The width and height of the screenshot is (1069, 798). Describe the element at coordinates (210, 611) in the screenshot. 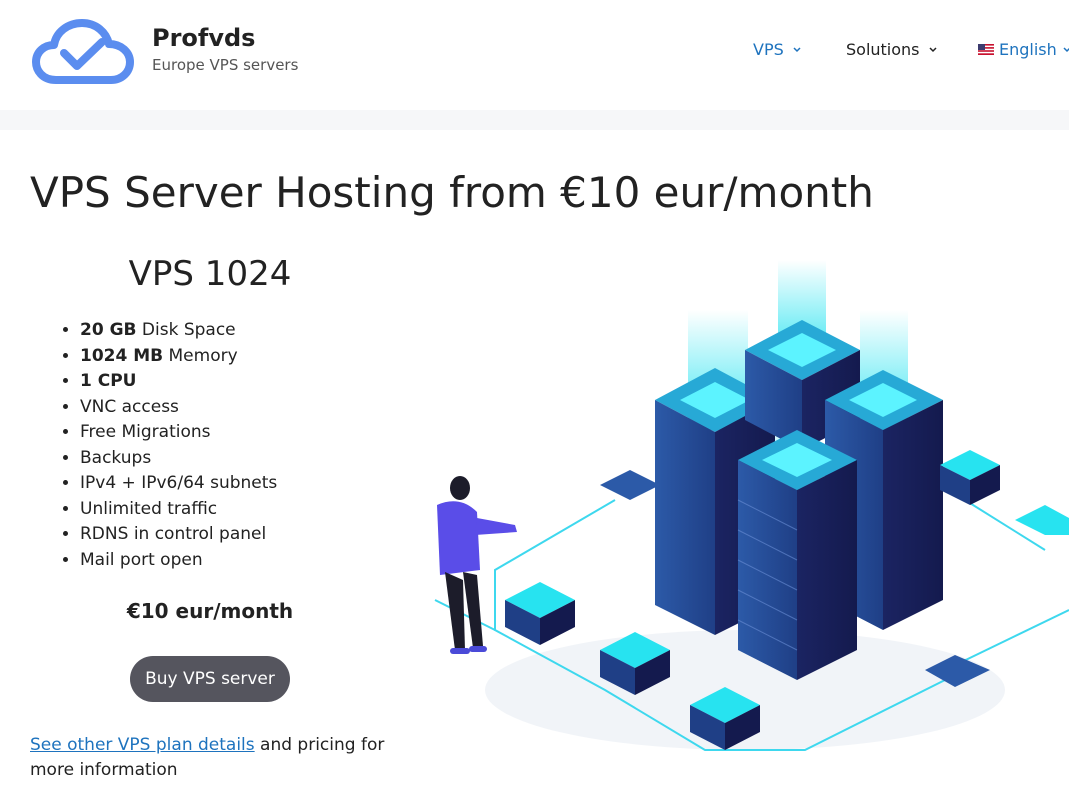

I see `plan-price: €10 eur/month` at that location.